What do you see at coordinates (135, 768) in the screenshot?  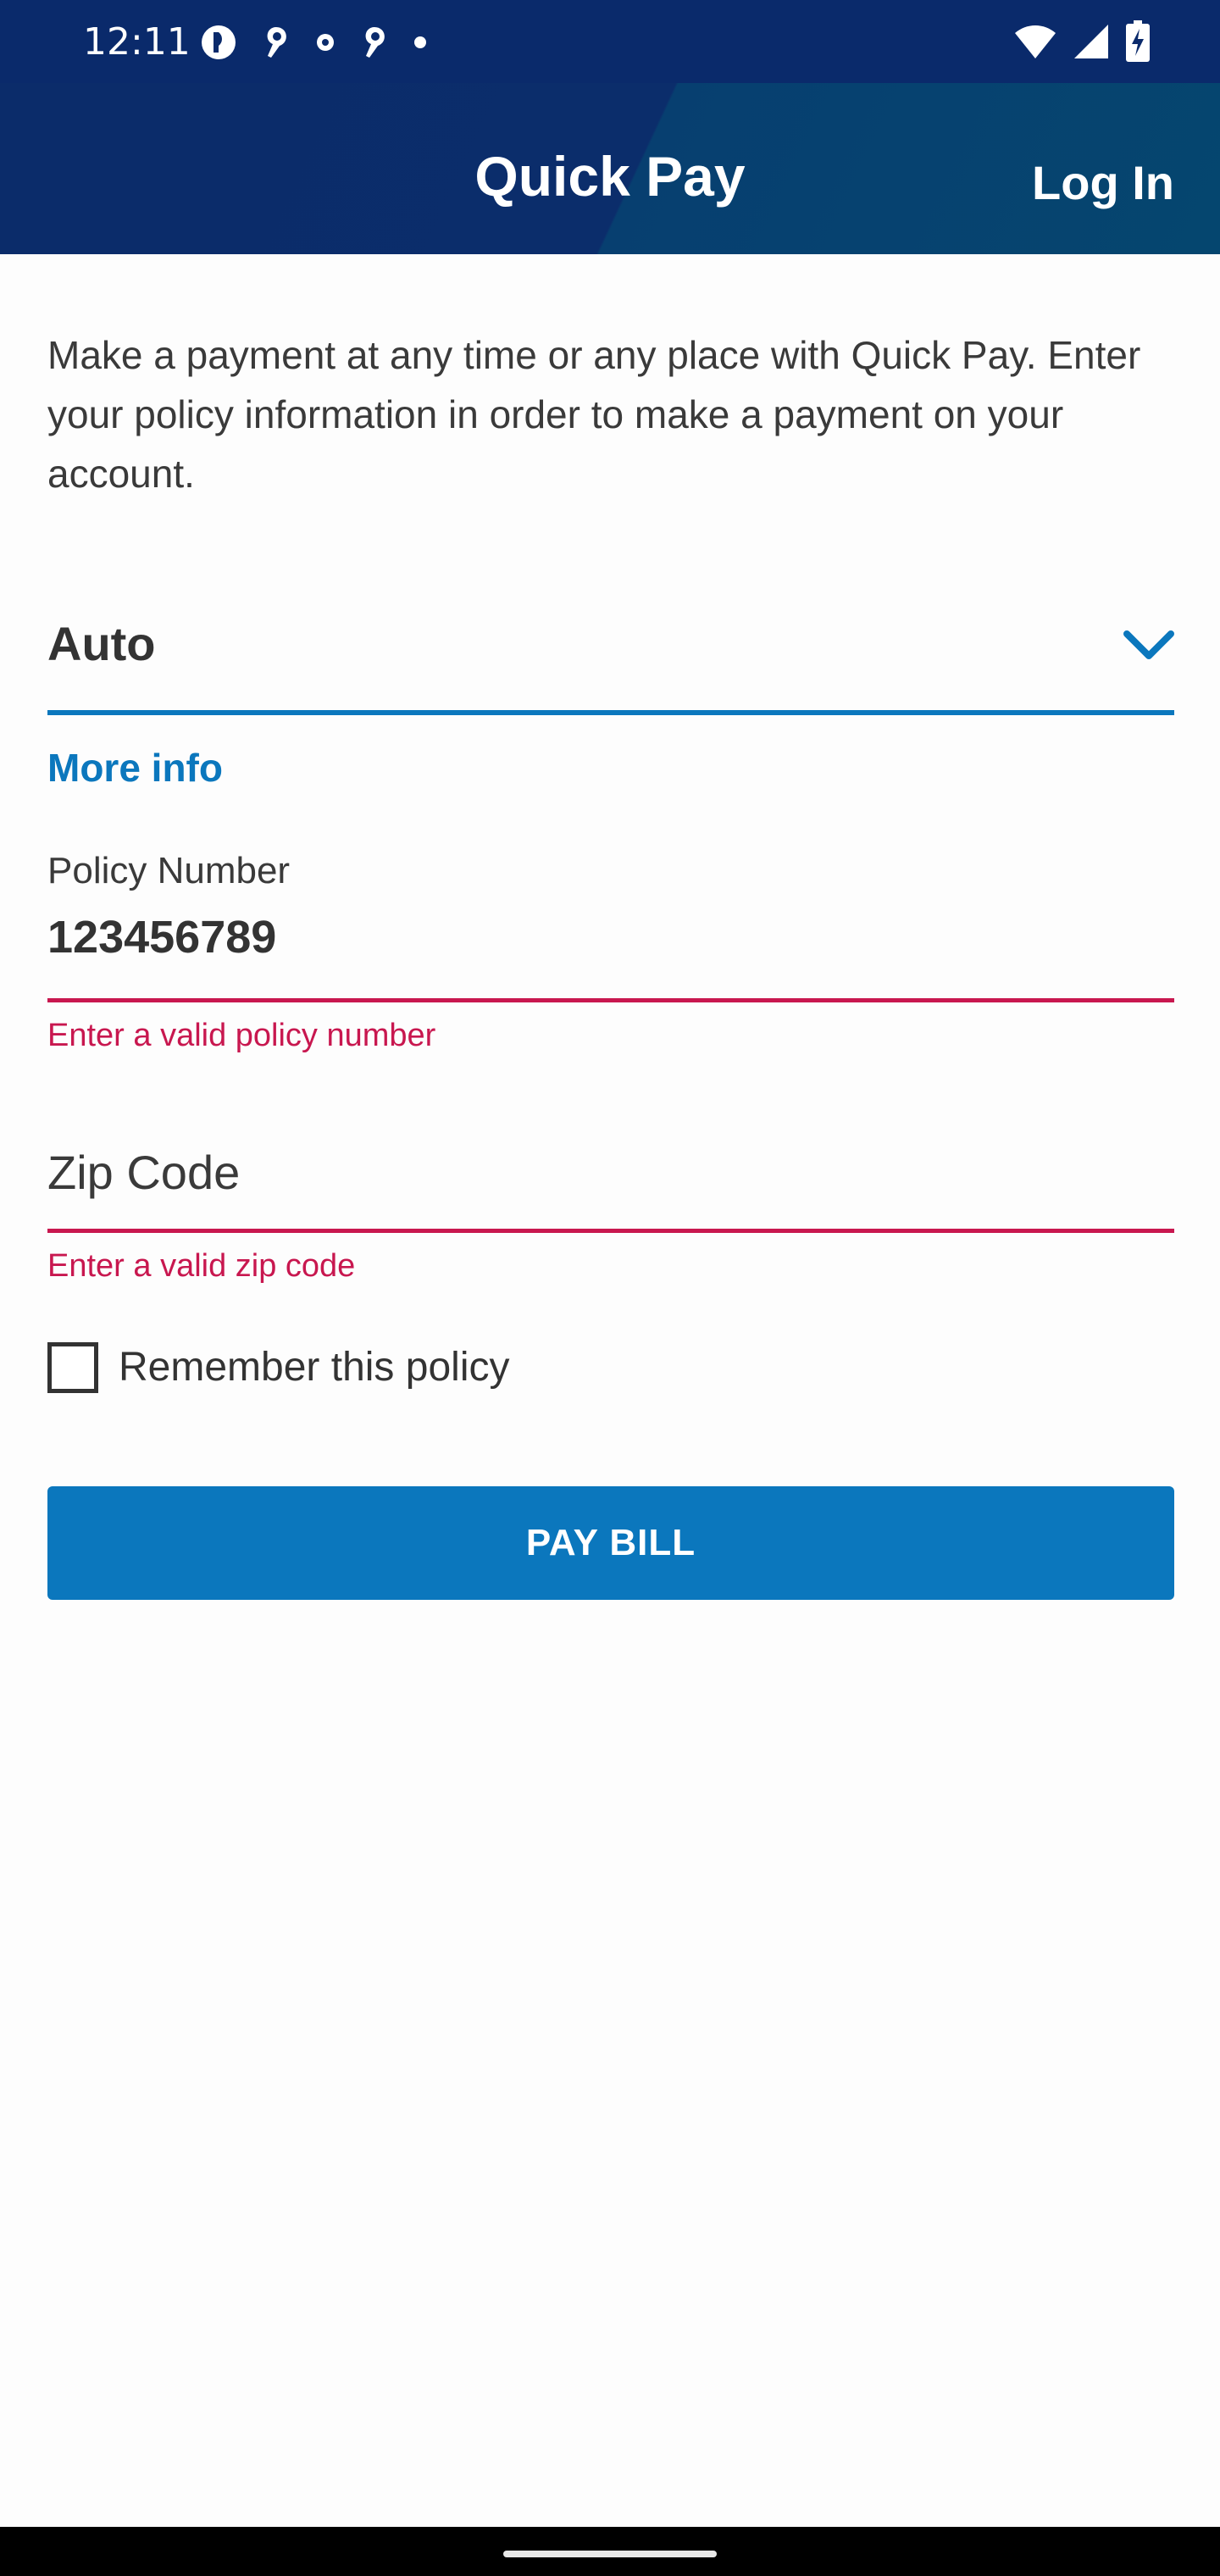 I see `more-info-link: More info` at bounding box center [135, 768].